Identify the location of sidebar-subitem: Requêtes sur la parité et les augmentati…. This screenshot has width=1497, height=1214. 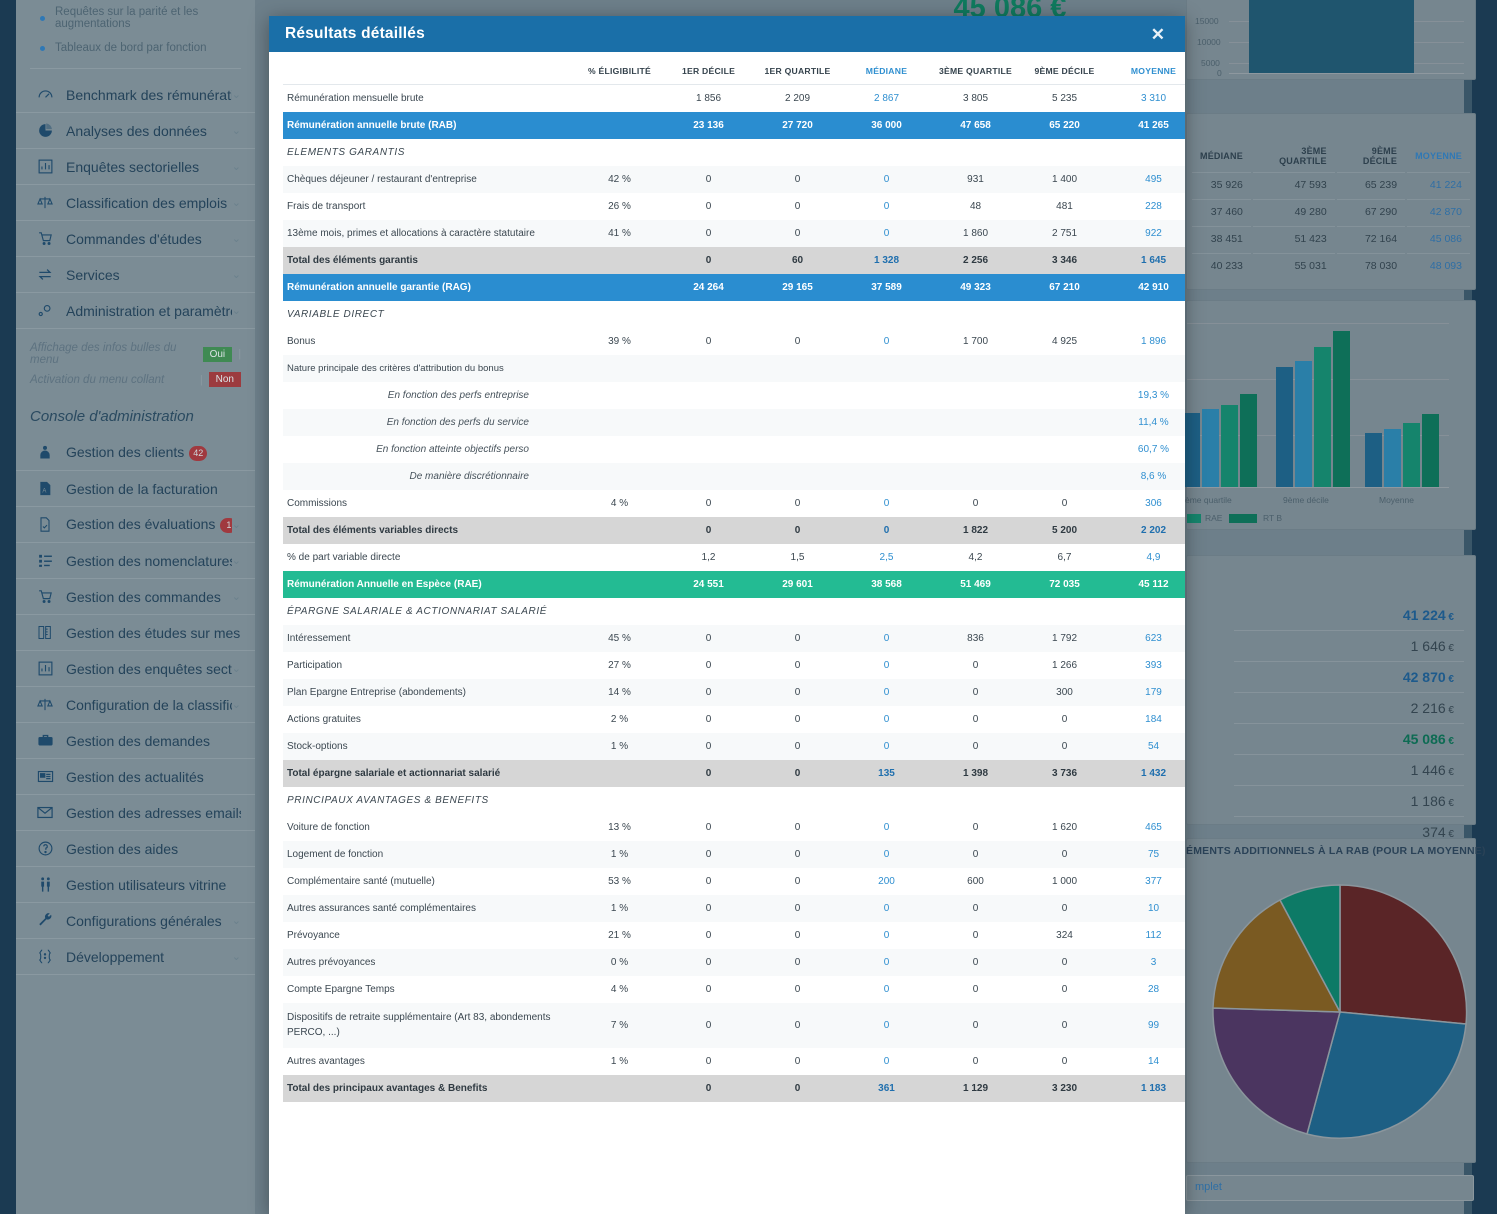
(135, 18).